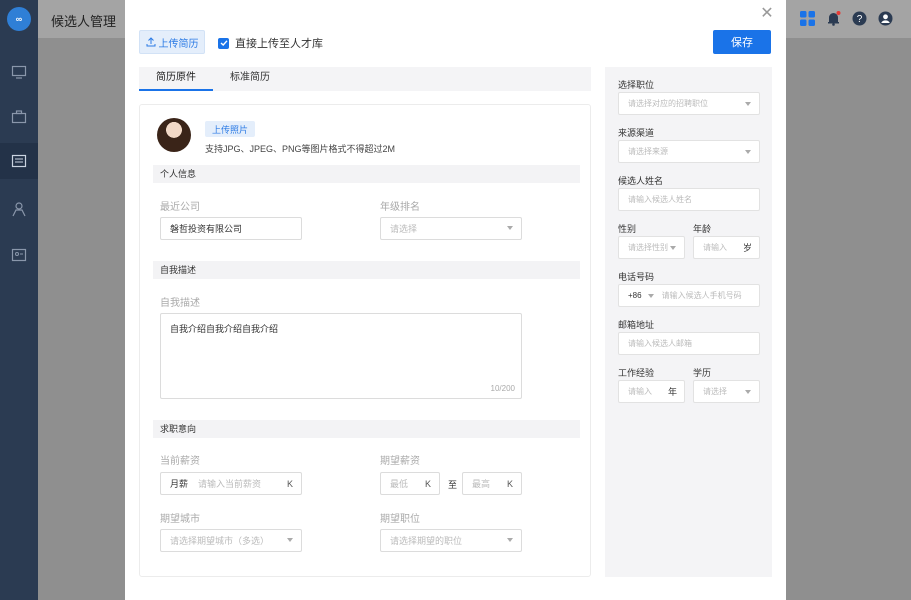  I want to click on direct-upload-label: 直接上传至人才库, so click(279, 44).